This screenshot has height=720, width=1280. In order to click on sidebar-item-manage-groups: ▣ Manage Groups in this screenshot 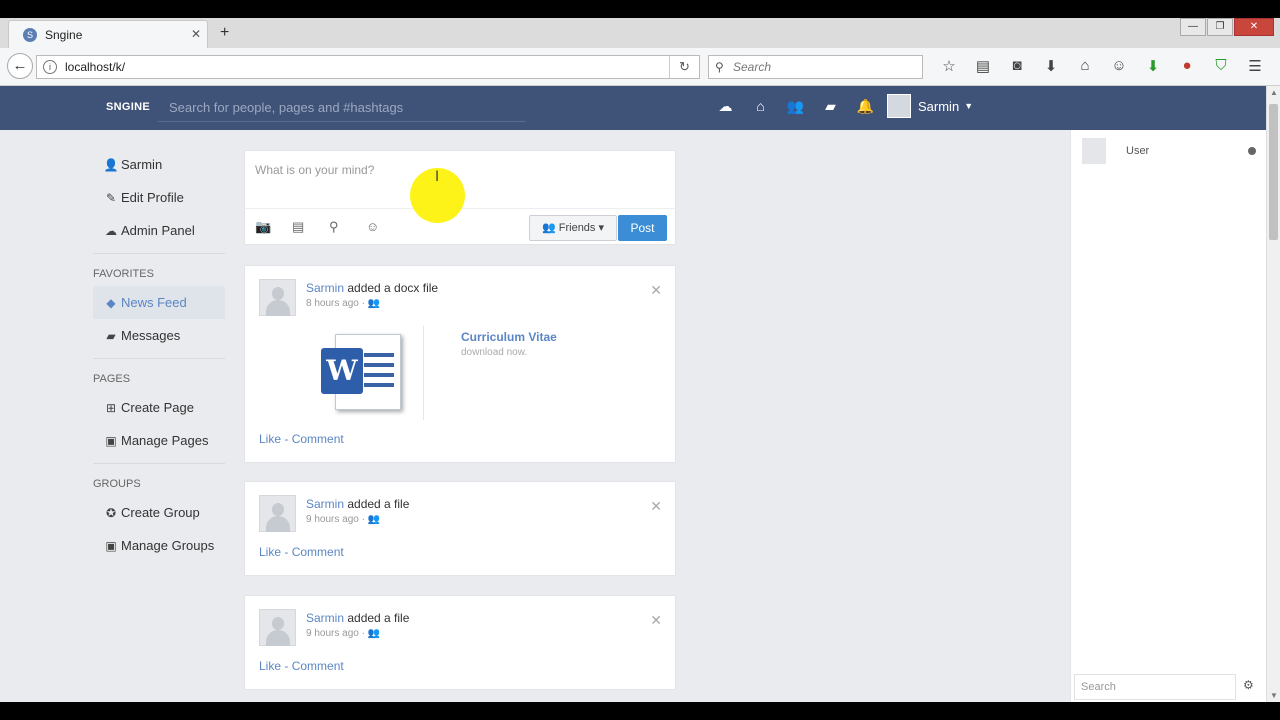, I will do `click(159, 545)`.